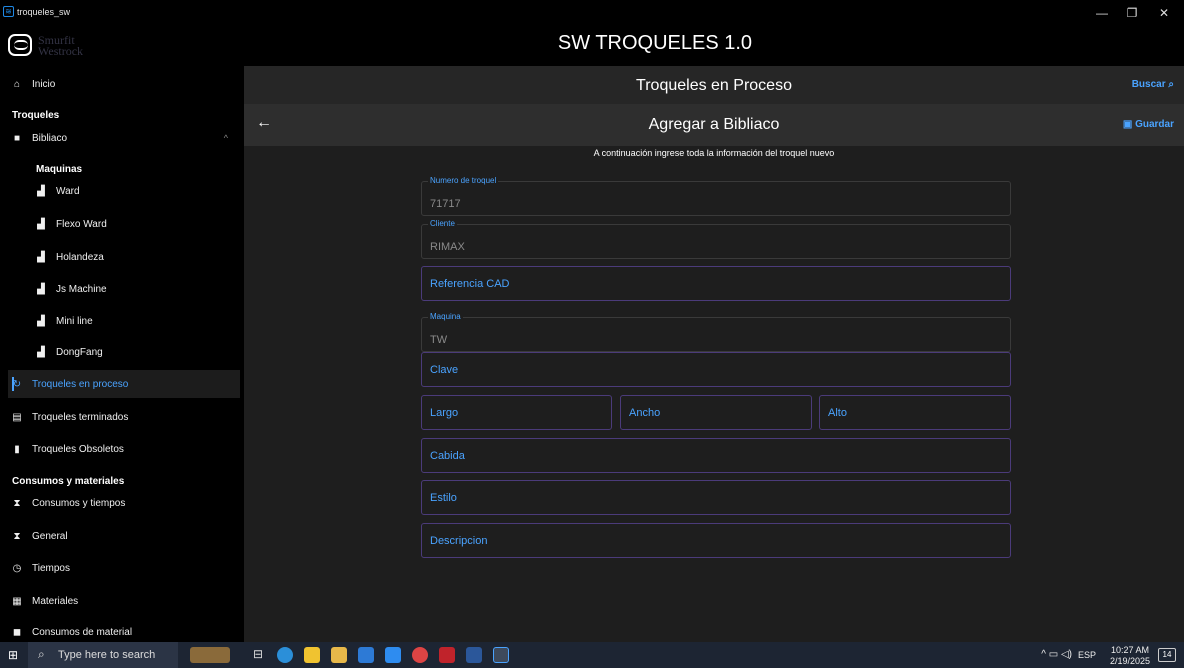 The image size is (1184, 668). What do you see at coordinates (68, 481) in the screenshot?
I see `section-heading-consumos: Consumos y materiales` at bounding box center [68, 481].